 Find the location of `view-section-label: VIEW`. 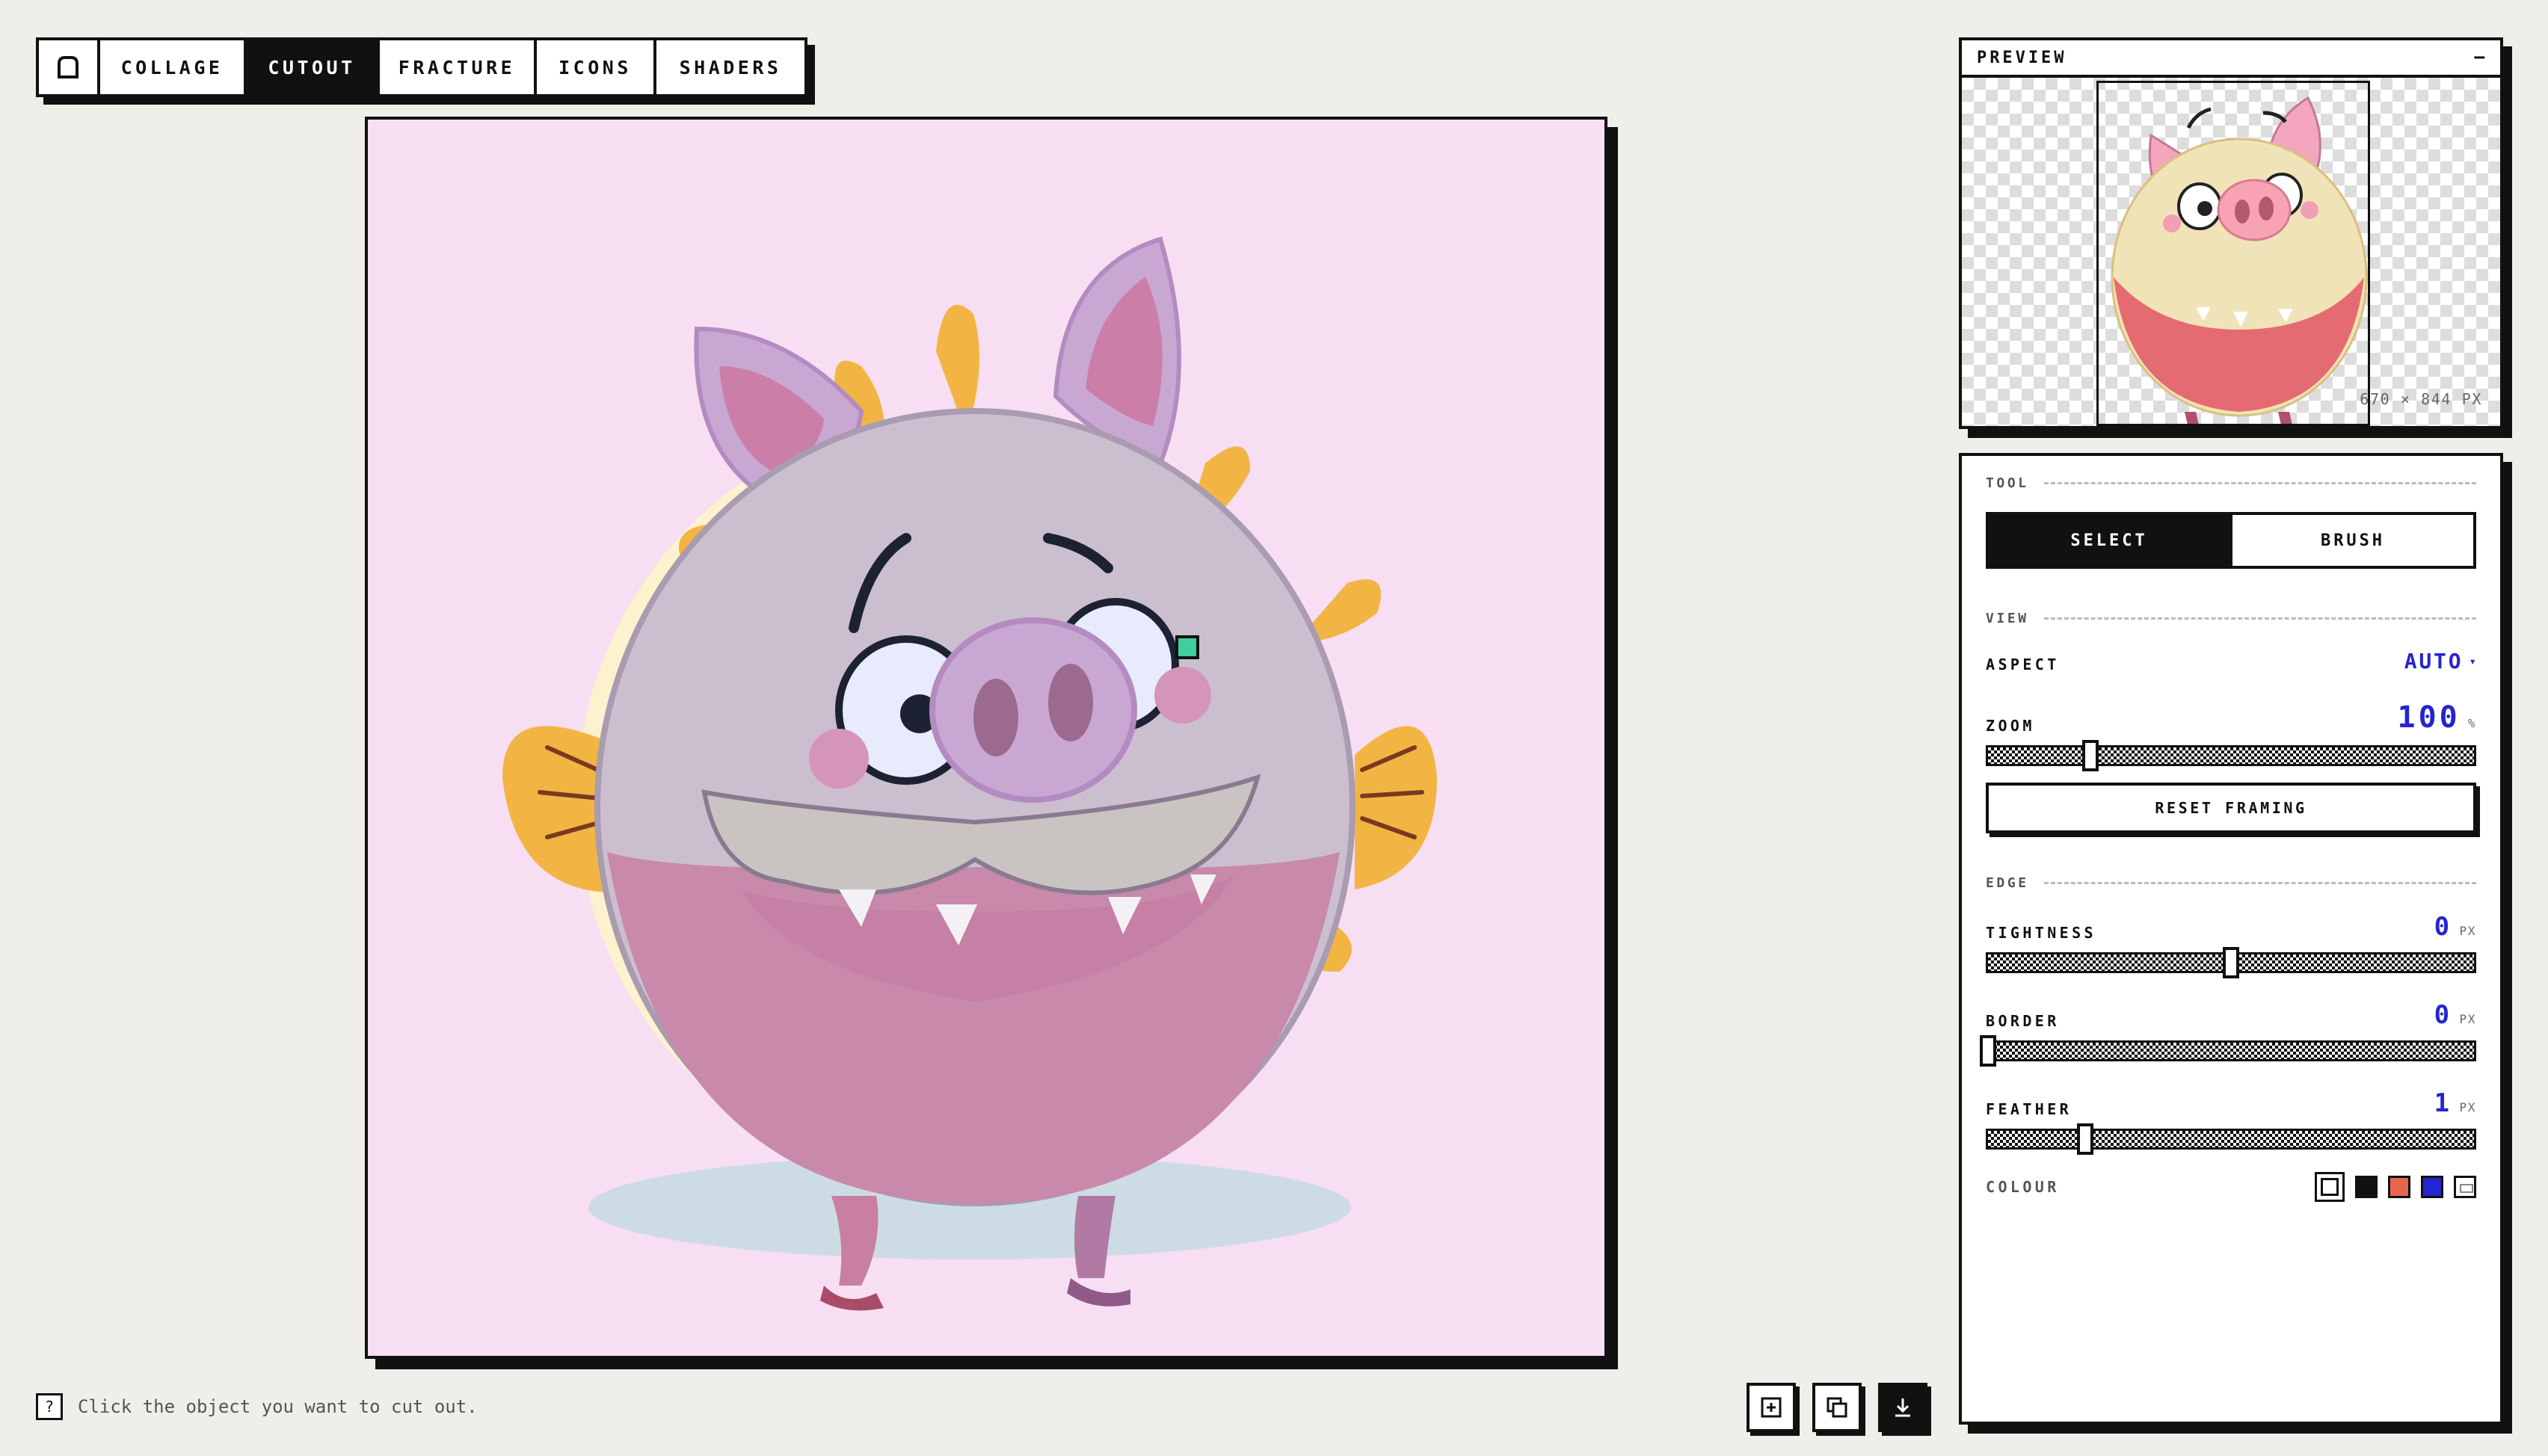

view-section-label: VIEW is located at coordinates (2231, 618).